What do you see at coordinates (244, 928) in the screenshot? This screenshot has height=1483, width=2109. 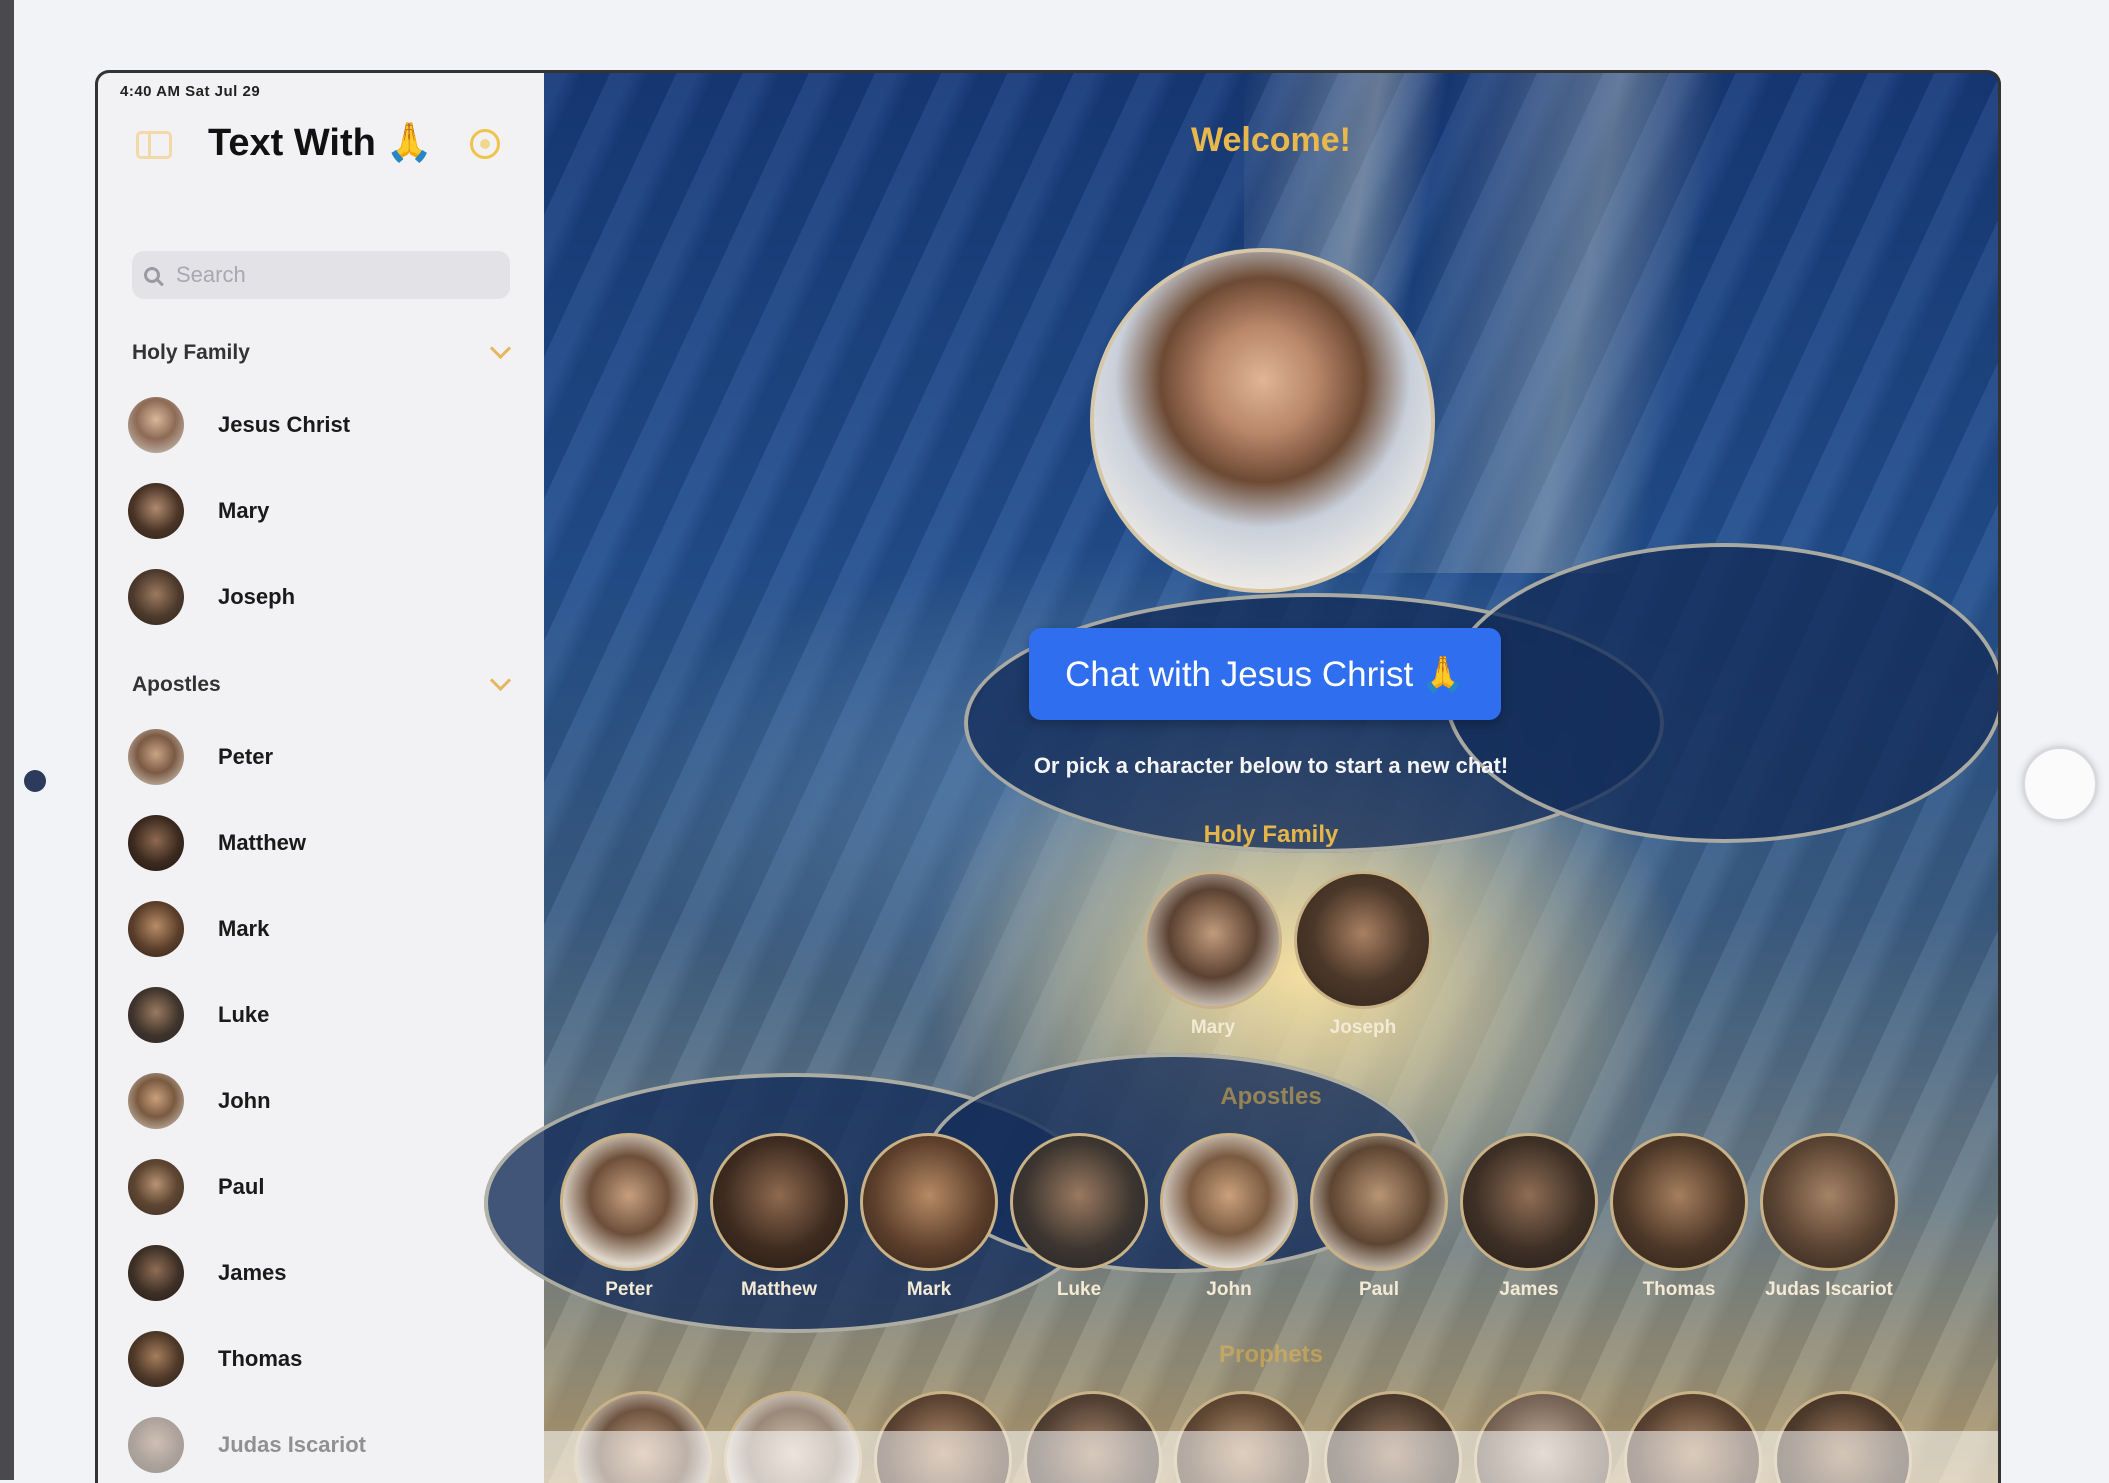 I see `sidebar-item-label: Mark` at bounding box center [244, 928].